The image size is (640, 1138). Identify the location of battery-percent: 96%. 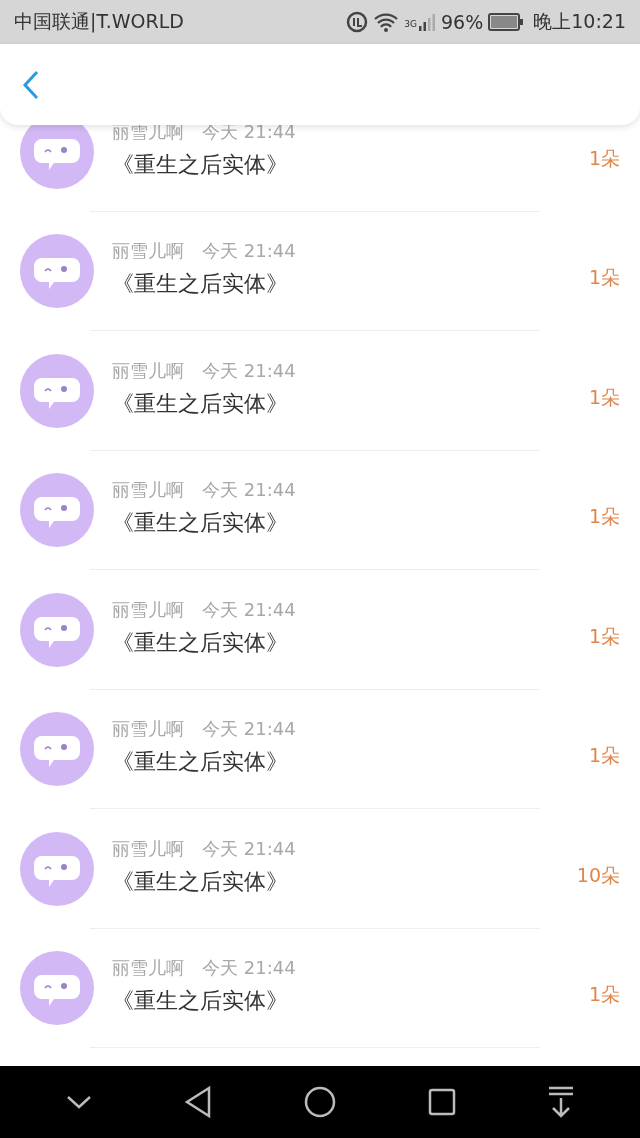
(462, 22).